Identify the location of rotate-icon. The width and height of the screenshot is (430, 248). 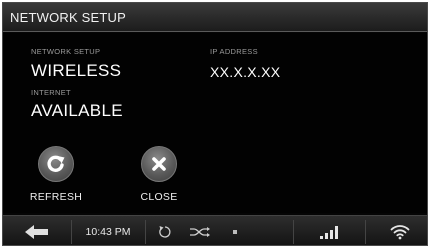
(165, 232).